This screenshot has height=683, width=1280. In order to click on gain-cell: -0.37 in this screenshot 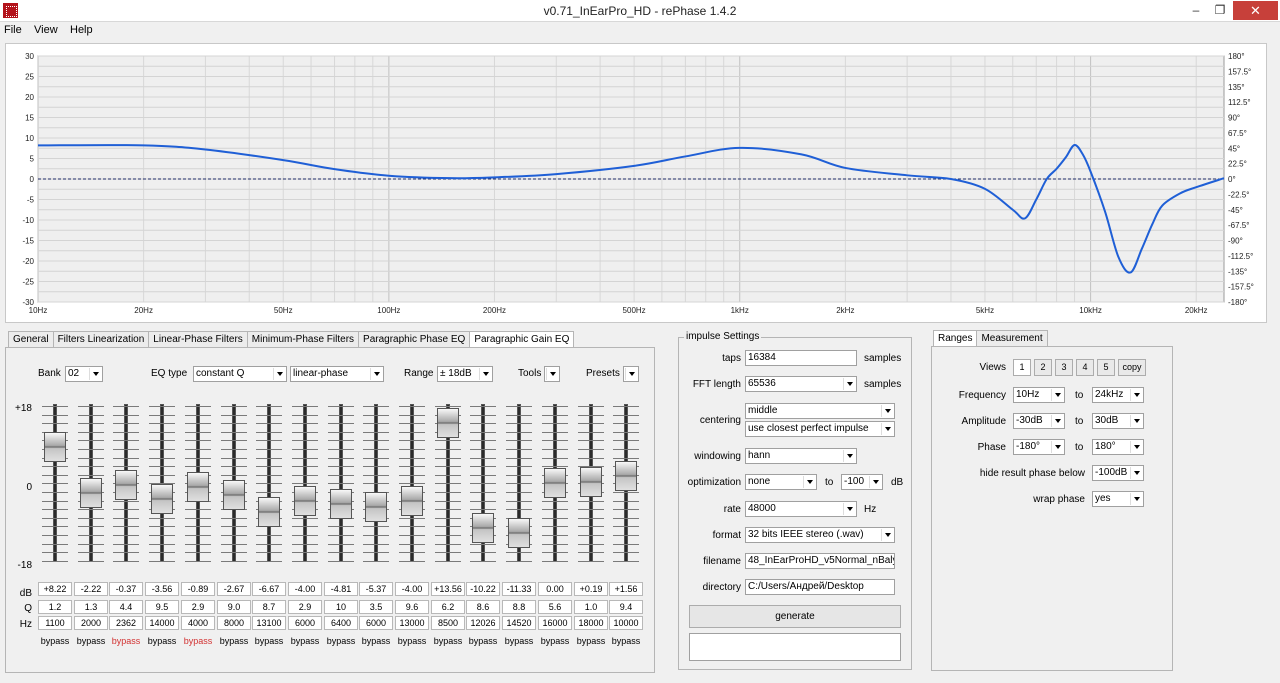, I will do `click(126, 589)`.